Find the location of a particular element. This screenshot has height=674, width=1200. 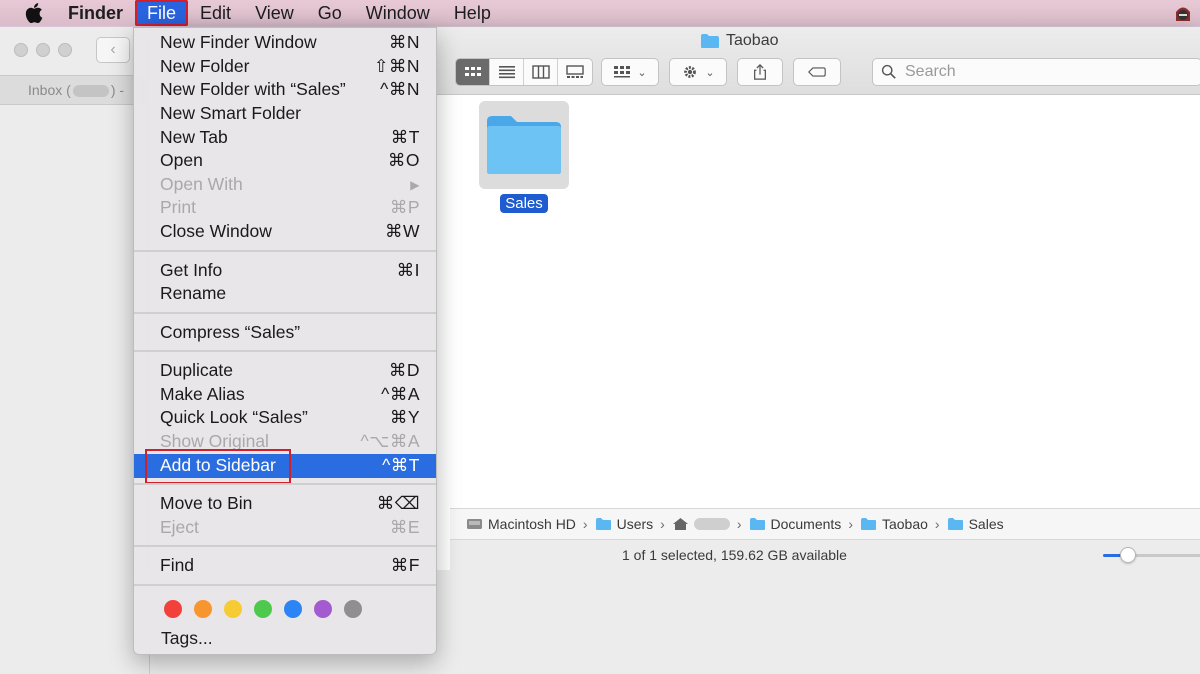

menu-bar: Finder File Edit View Go Window Help is located at coordinates (600, 13).